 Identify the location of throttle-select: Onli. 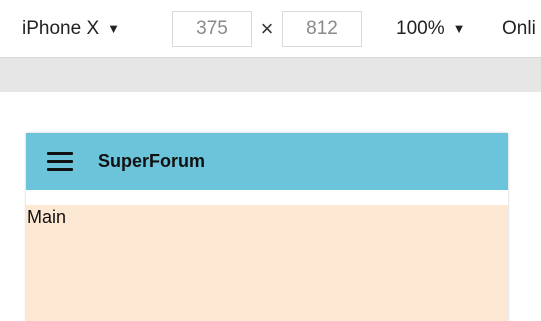
(519, 28).